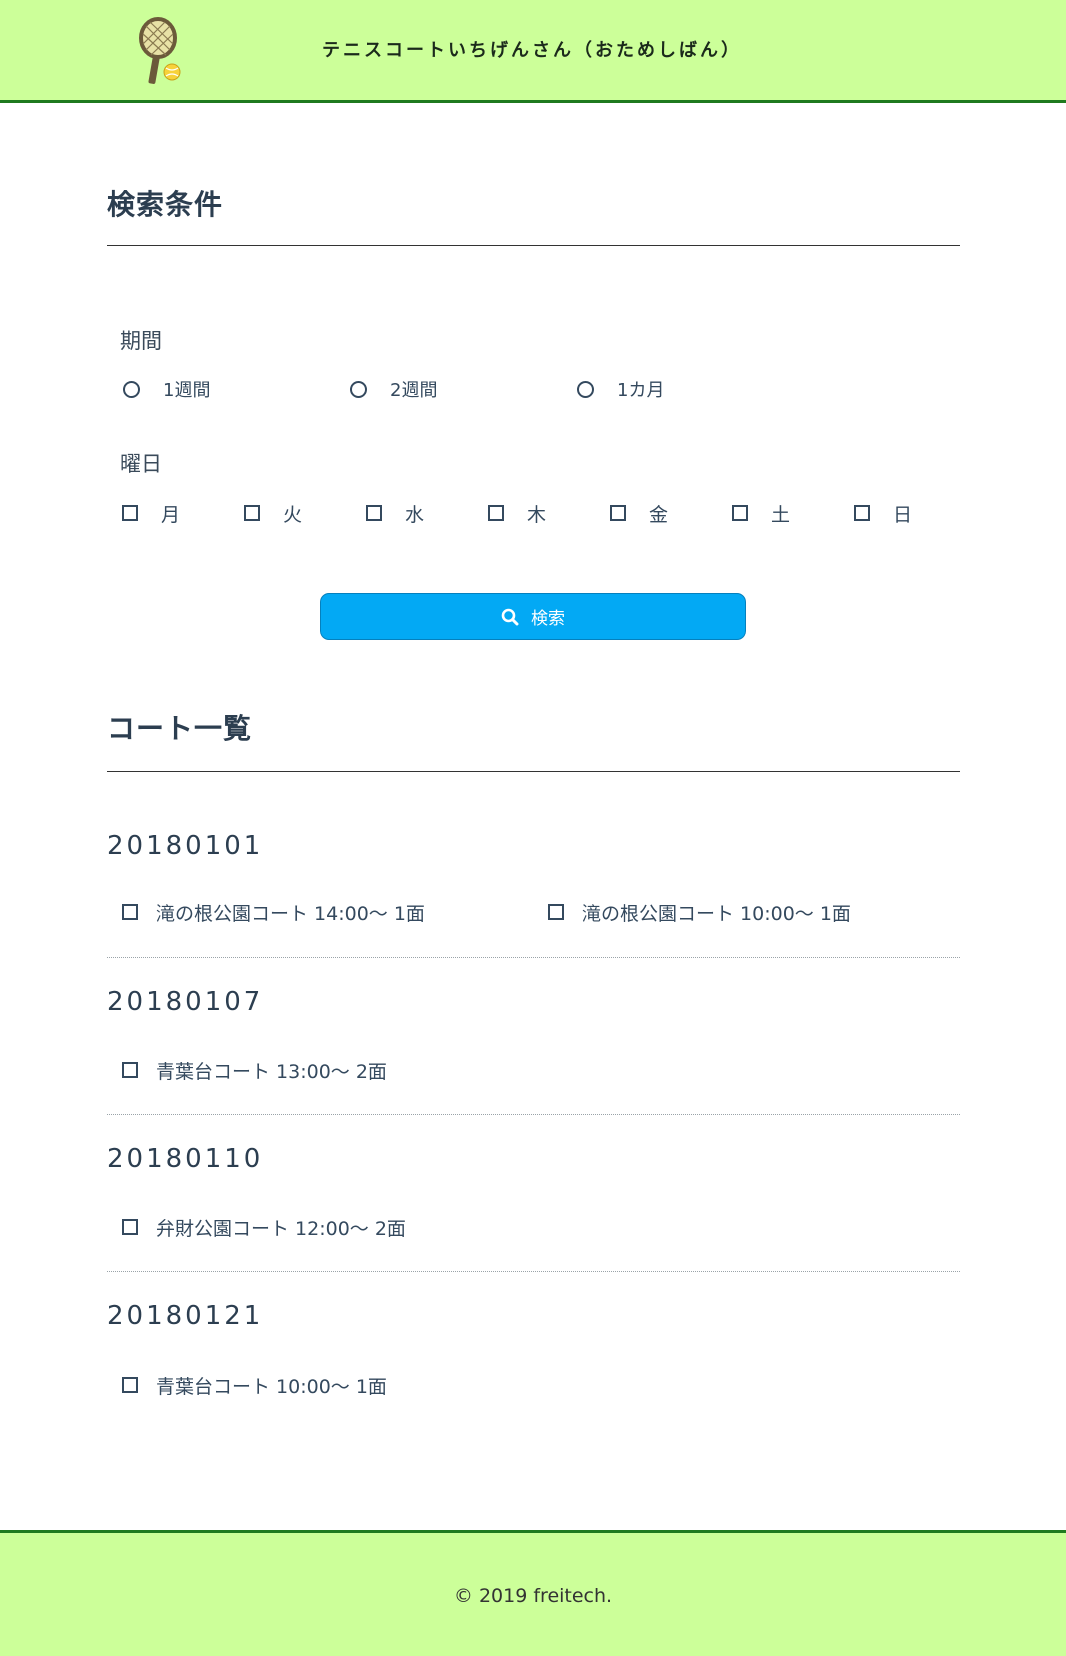 The width and height of the screenshot is (1066, 1656). What do you see at coordinates (641, 390) in the screenshot?
I see `period-option-label: 1カ月` at bounding box center [641, 390].